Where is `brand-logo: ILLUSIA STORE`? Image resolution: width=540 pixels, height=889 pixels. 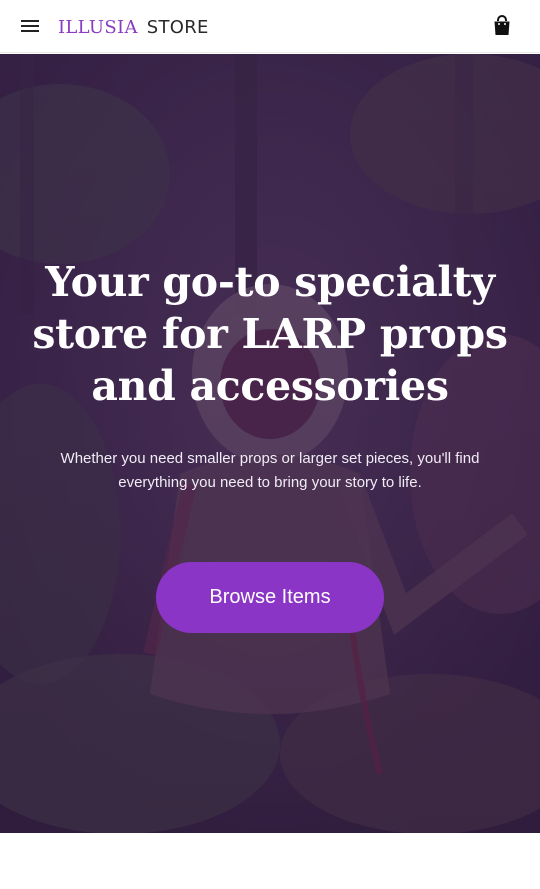 brand-logo: ILLUSIA STORE is located at coordinates (133, 27).